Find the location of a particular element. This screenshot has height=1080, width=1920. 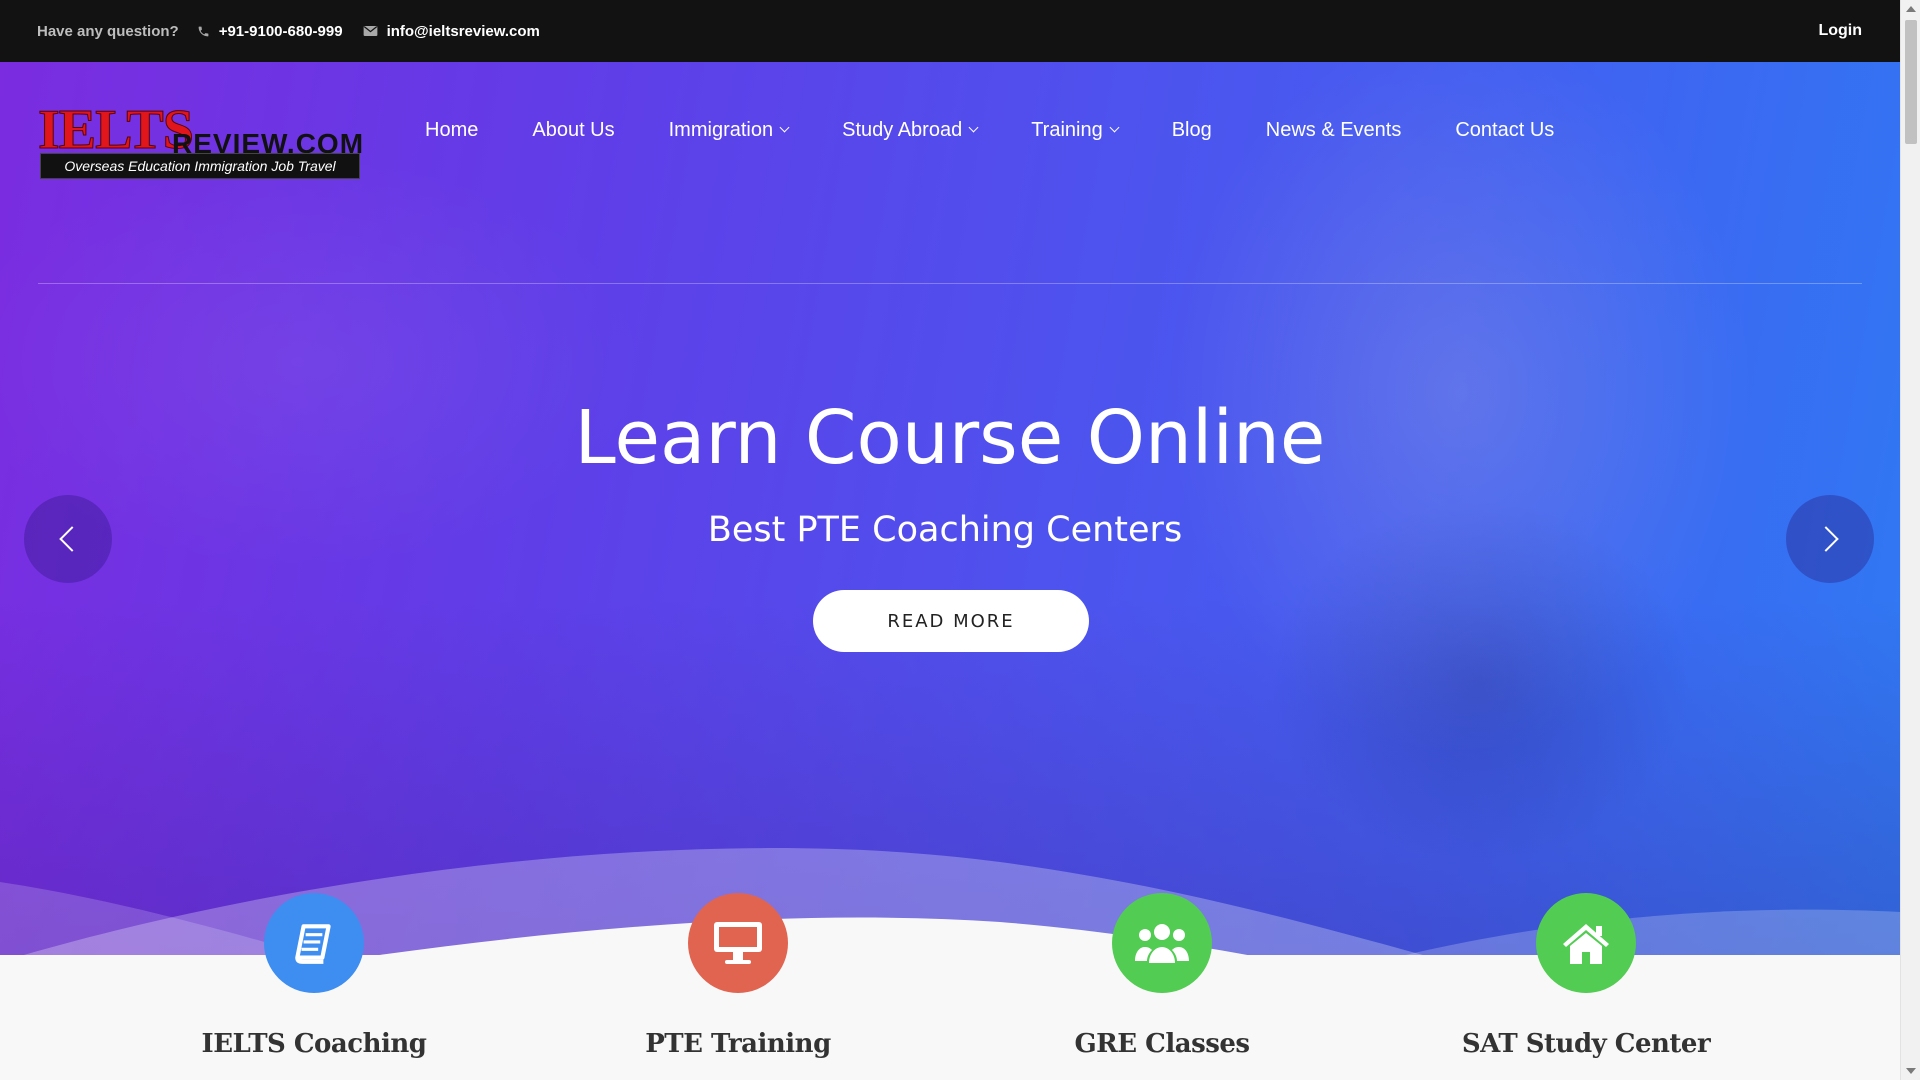

nav-contact-us-label: Contact Us is located at coordinates (1505, 129).